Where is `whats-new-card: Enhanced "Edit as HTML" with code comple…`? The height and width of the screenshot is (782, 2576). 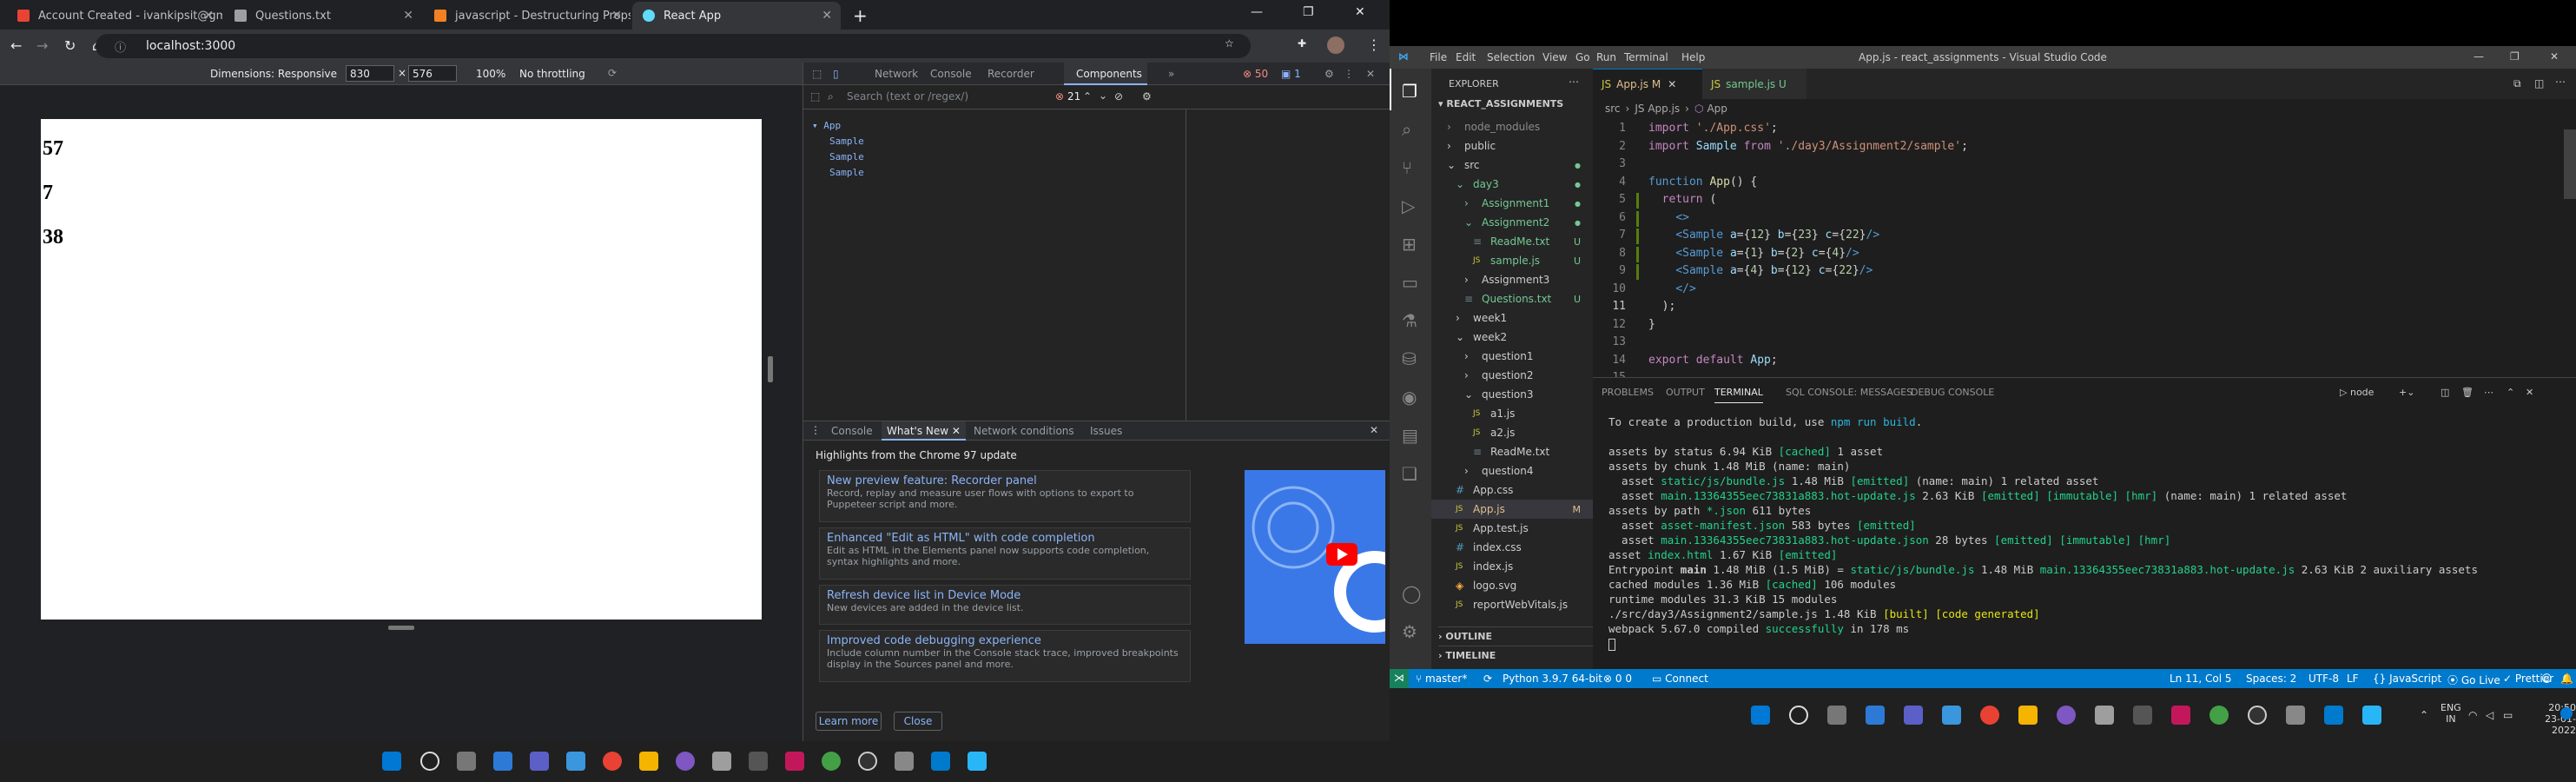
whats-new-card: Enhanced "Edit as HTML" with code comple… is located at coordinates (1005, 554).